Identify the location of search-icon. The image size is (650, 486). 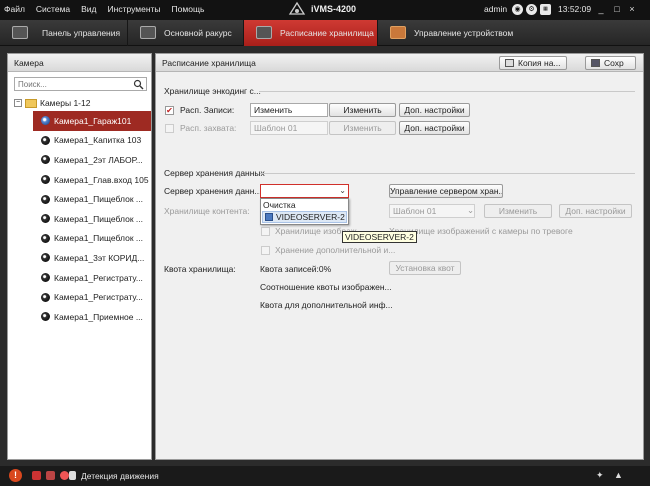
(138, 84).